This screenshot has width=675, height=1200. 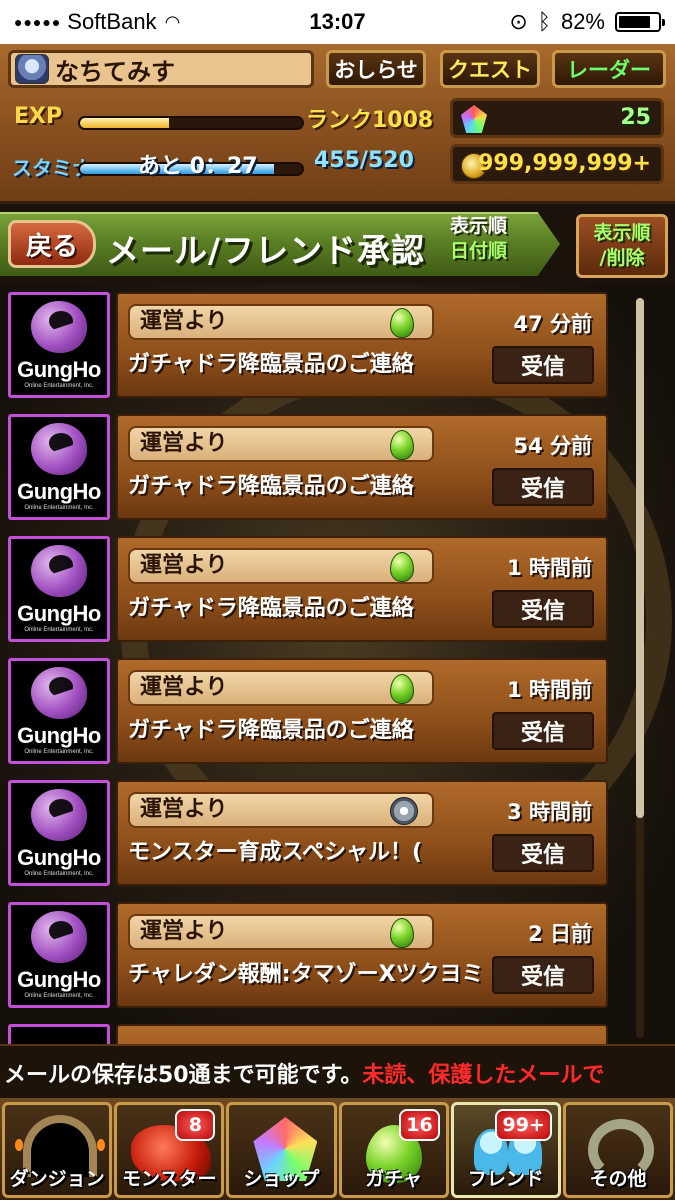 I want to click on notification-badge: 99+, so click(x=523, y=1125).